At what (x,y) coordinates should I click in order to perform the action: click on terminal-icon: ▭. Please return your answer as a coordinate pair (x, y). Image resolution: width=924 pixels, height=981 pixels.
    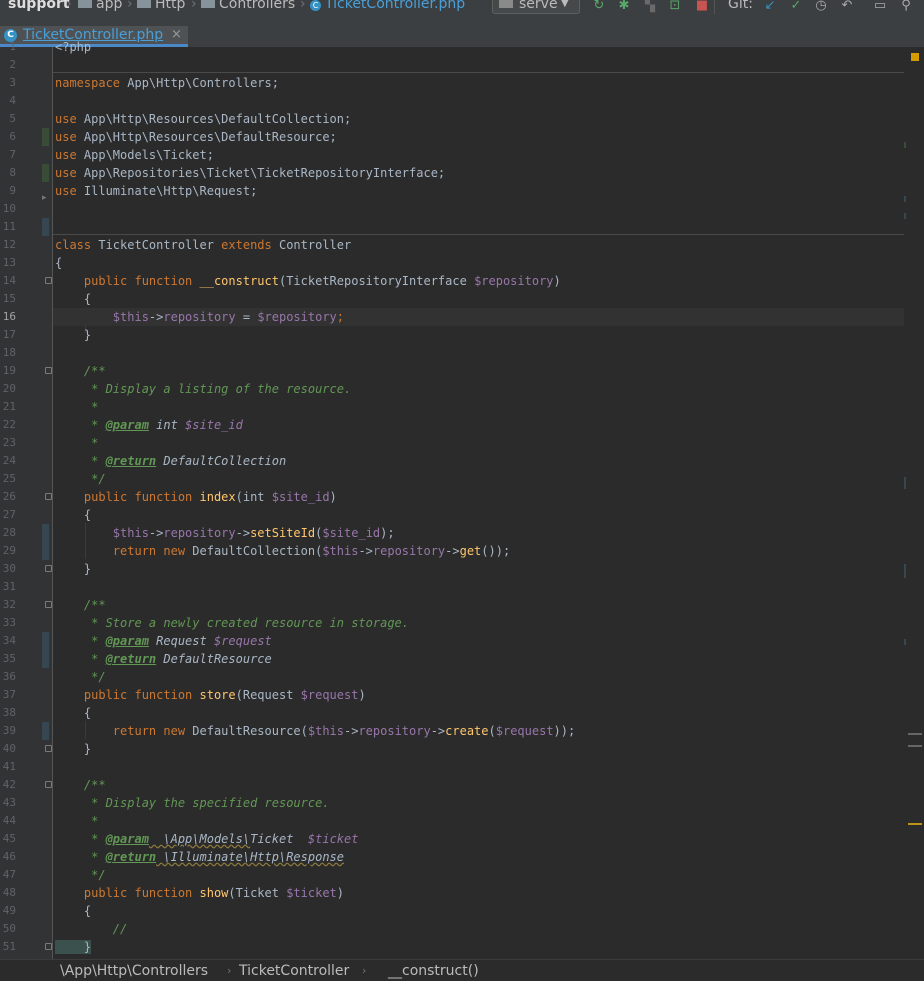
    Looking at the image, I should click on (880, 6).